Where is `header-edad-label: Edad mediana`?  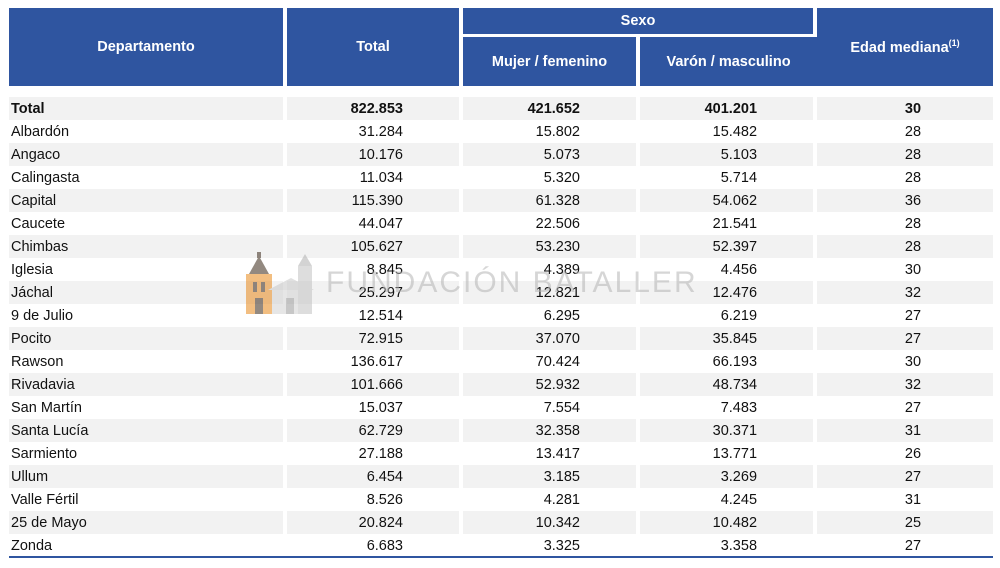 header-edad-label: Edad mediana is located at coordinates (899, 47).